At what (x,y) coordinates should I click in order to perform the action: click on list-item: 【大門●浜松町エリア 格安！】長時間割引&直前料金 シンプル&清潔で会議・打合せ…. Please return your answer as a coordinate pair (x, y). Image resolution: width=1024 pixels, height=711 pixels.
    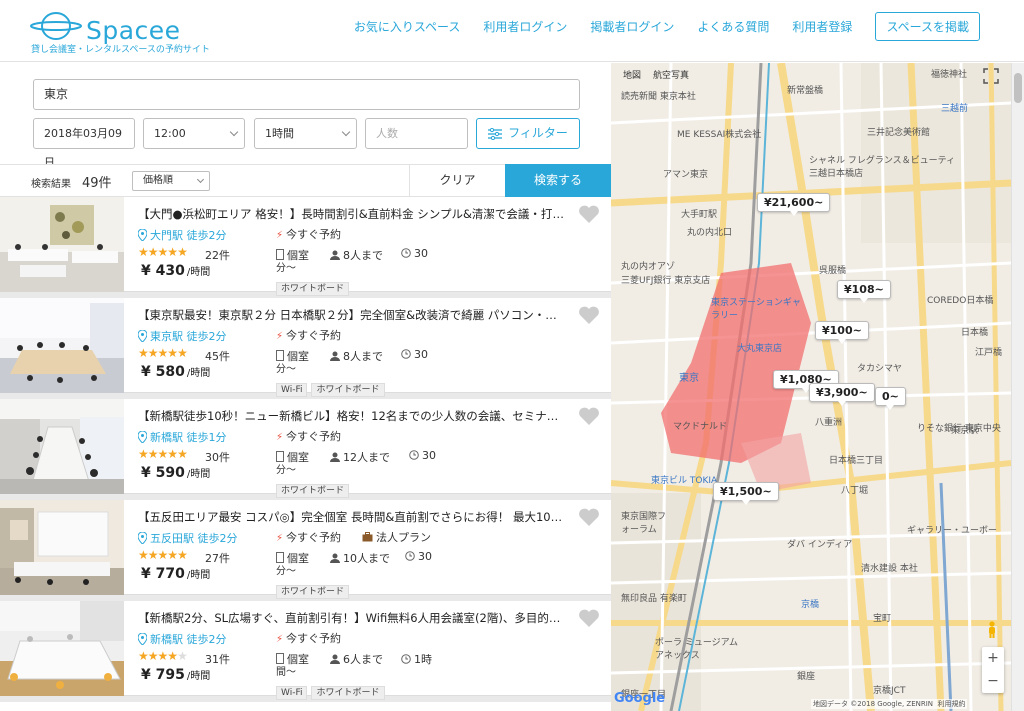
    Looking at the image, I should click on (305, 246).